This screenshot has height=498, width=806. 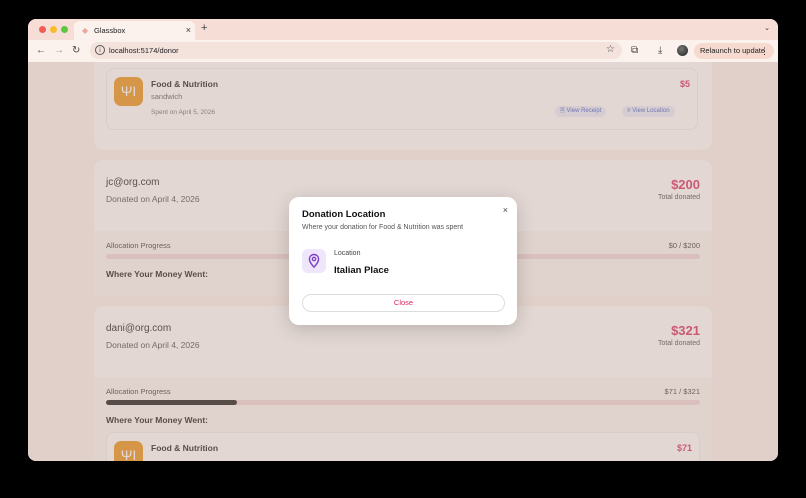 What do you see at coordinates (505, 210) in the screenshot?
I see `close-icon: ×` at bounding box center [505, 210].